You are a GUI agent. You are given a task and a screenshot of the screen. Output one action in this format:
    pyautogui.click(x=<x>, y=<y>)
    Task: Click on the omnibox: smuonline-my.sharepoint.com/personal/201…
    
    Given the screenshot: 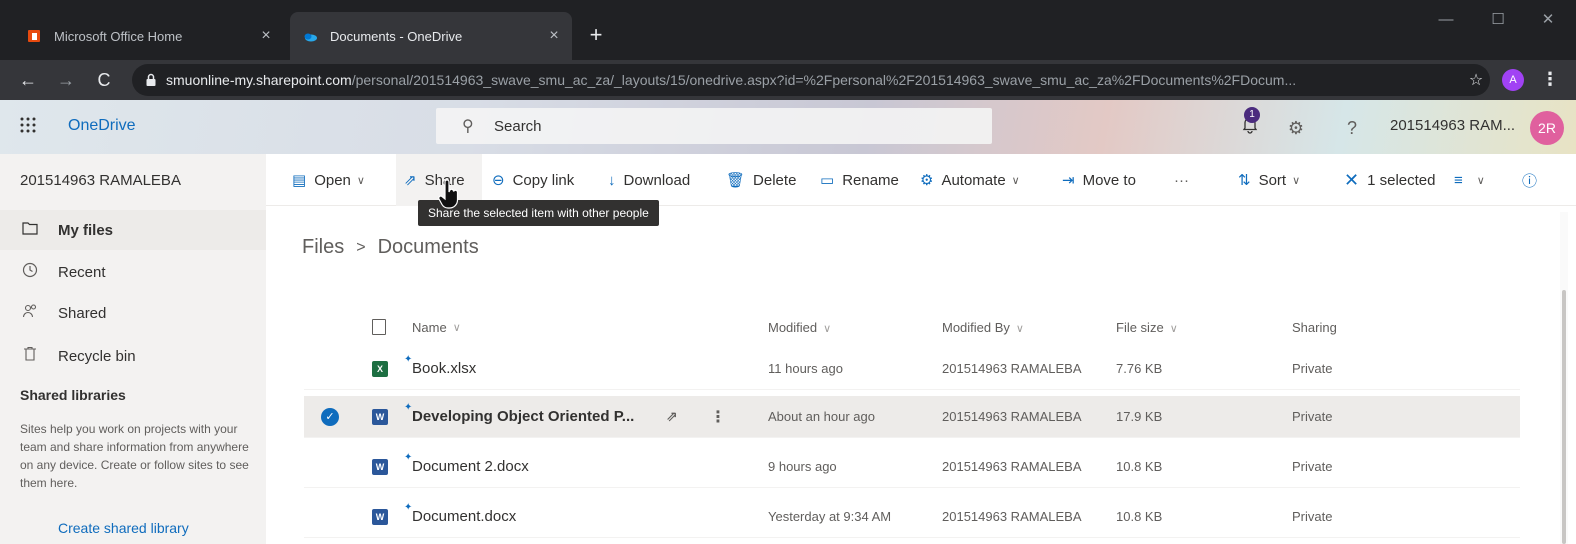 What is the action you would take?
    pyautogui.click(x=811, y=80)
    